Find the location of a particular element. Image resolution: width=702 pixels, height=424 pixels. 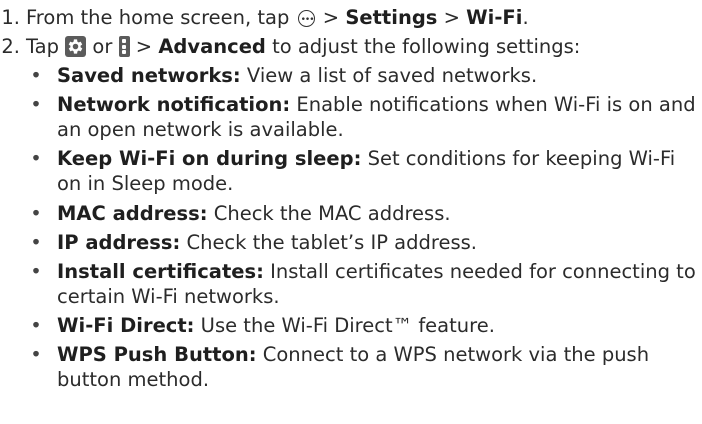

apps-icon: ••• is located at coordinates (306, 18).